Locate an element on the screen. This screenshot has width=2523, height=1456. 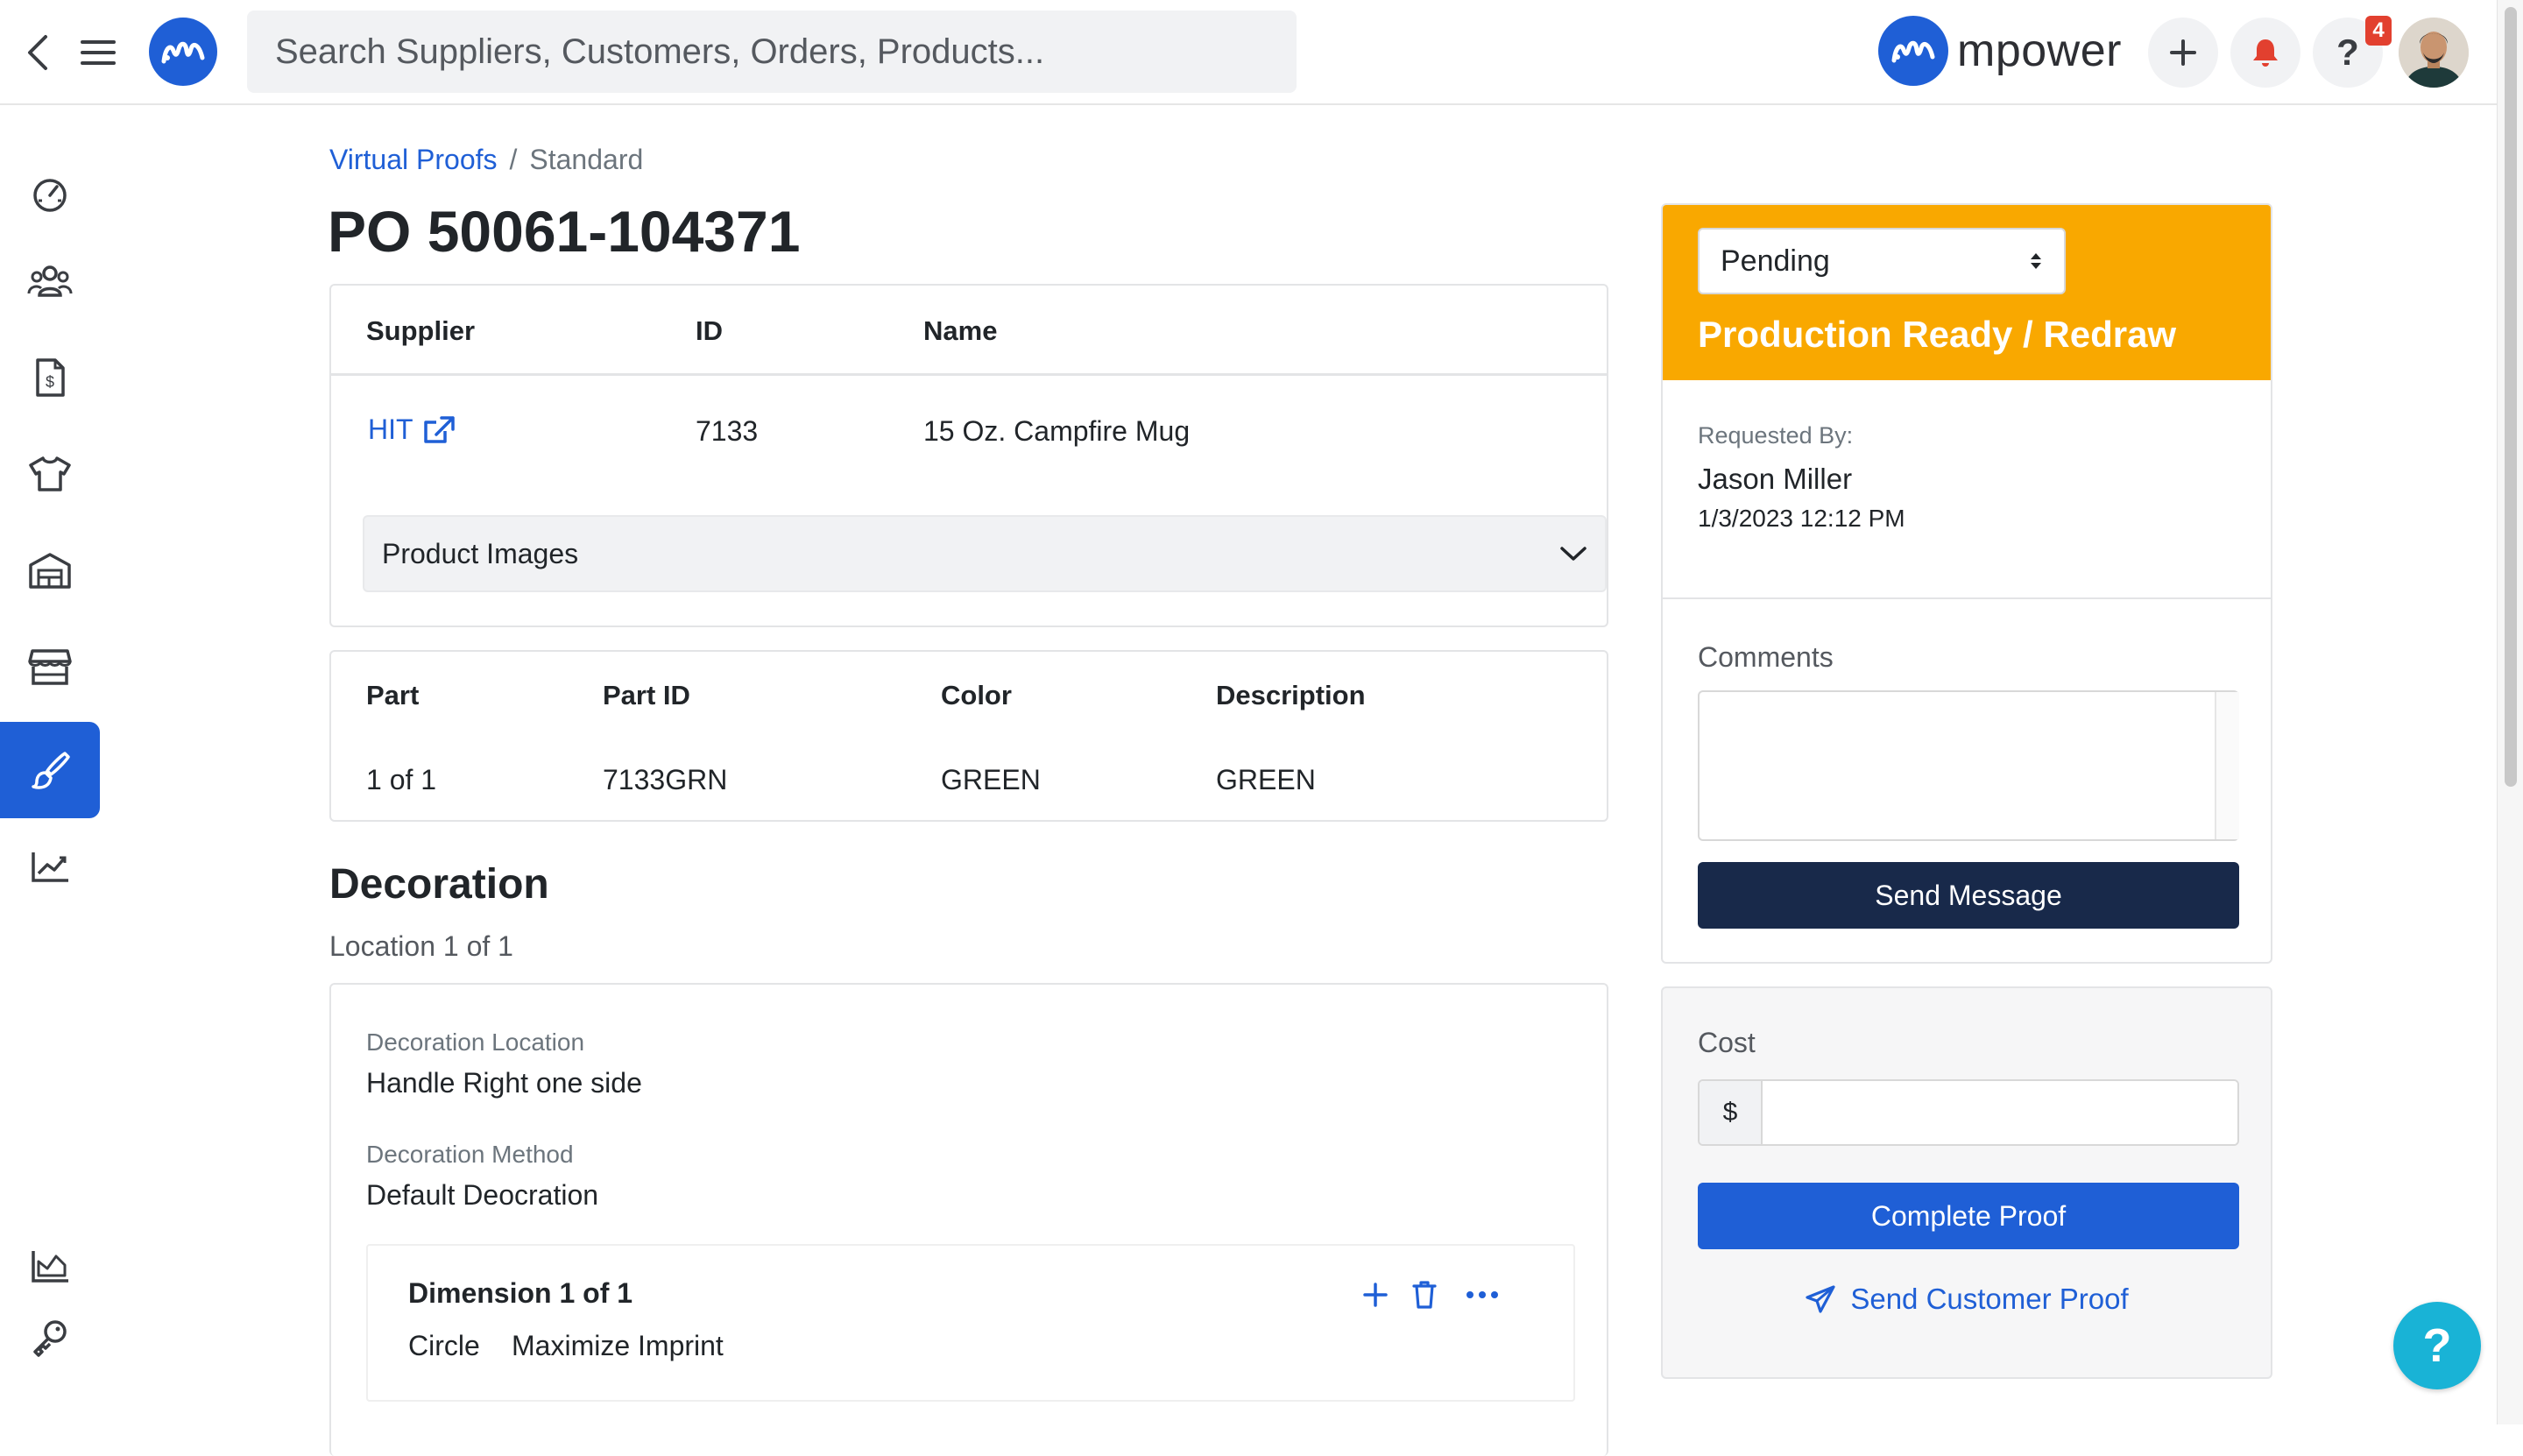
supplier-id: 7133 is located at coordinates (728, 431).